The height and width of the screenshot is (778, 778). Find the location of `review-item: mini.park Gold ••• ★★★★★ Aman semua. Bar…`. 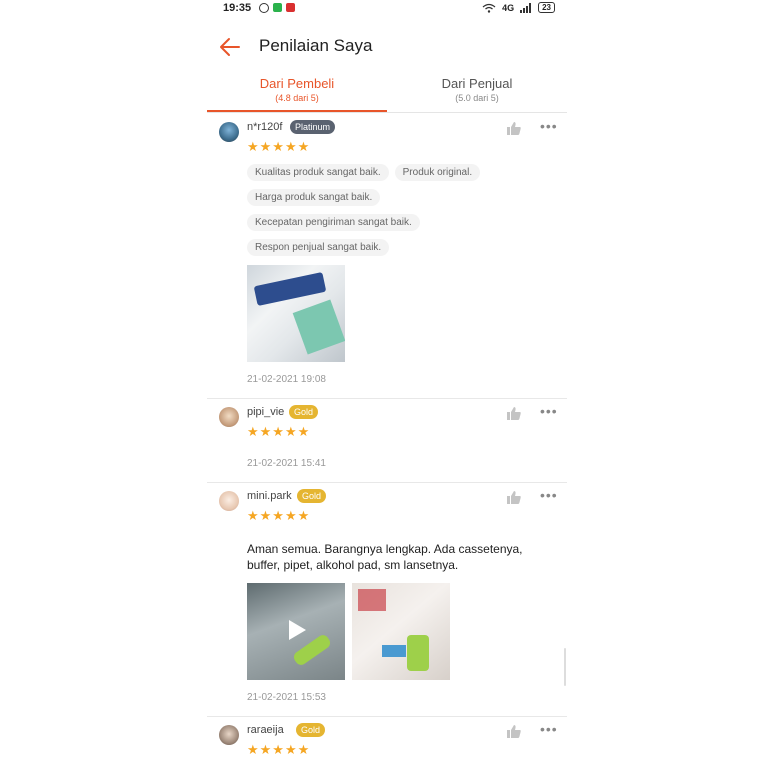

review-item: mini.park Gold ••• ★★★★★ Aman semua. Bar… is located at coordinates (387, 600).